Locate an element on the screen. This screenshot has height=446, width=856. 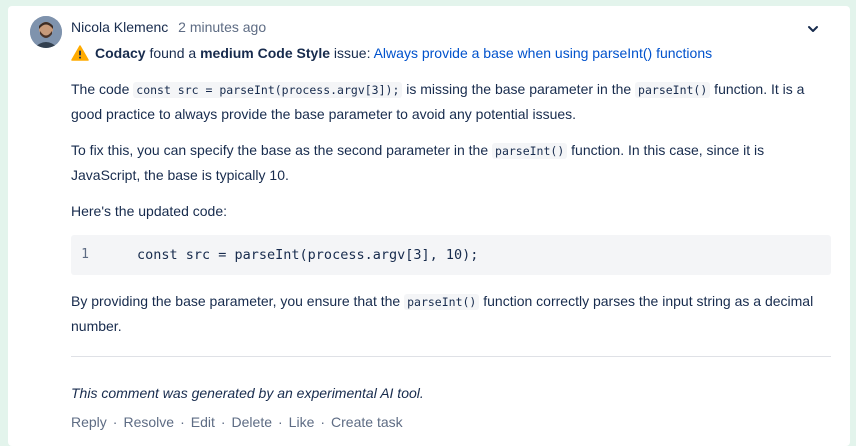
line-number: 1 is located at coordinates (85, 254).